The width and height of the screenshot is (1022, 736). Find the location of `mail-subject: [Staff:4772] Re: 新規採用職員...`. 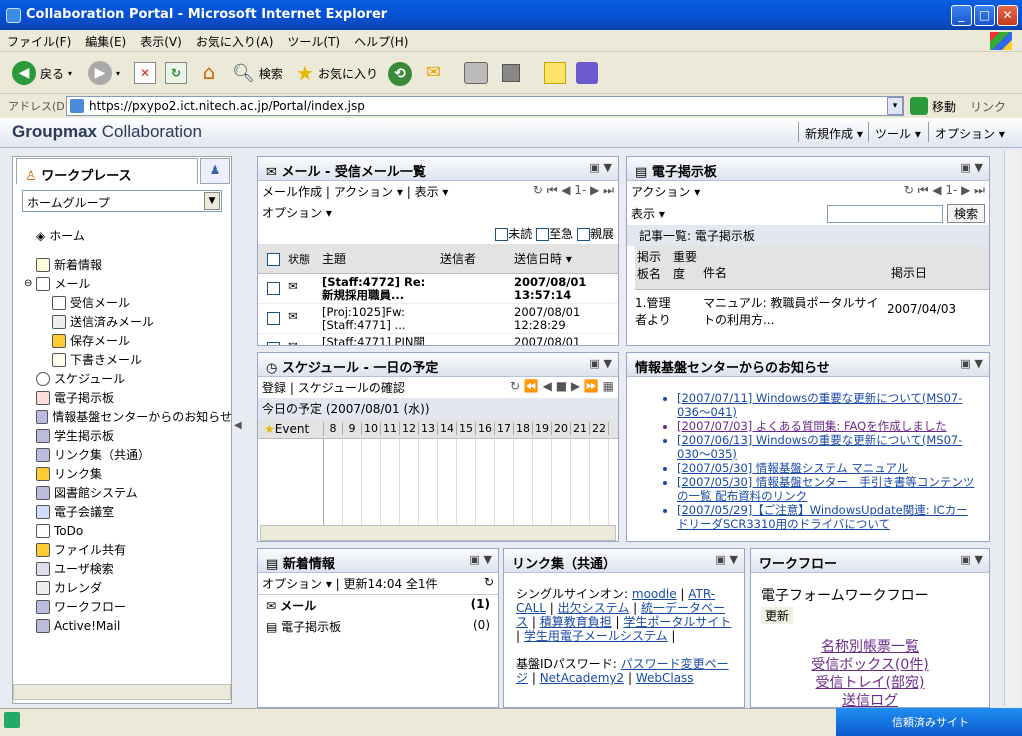

mail-subject: [Staff:4772] Re: 新規採用職員... is located at coordinates (376, 288).